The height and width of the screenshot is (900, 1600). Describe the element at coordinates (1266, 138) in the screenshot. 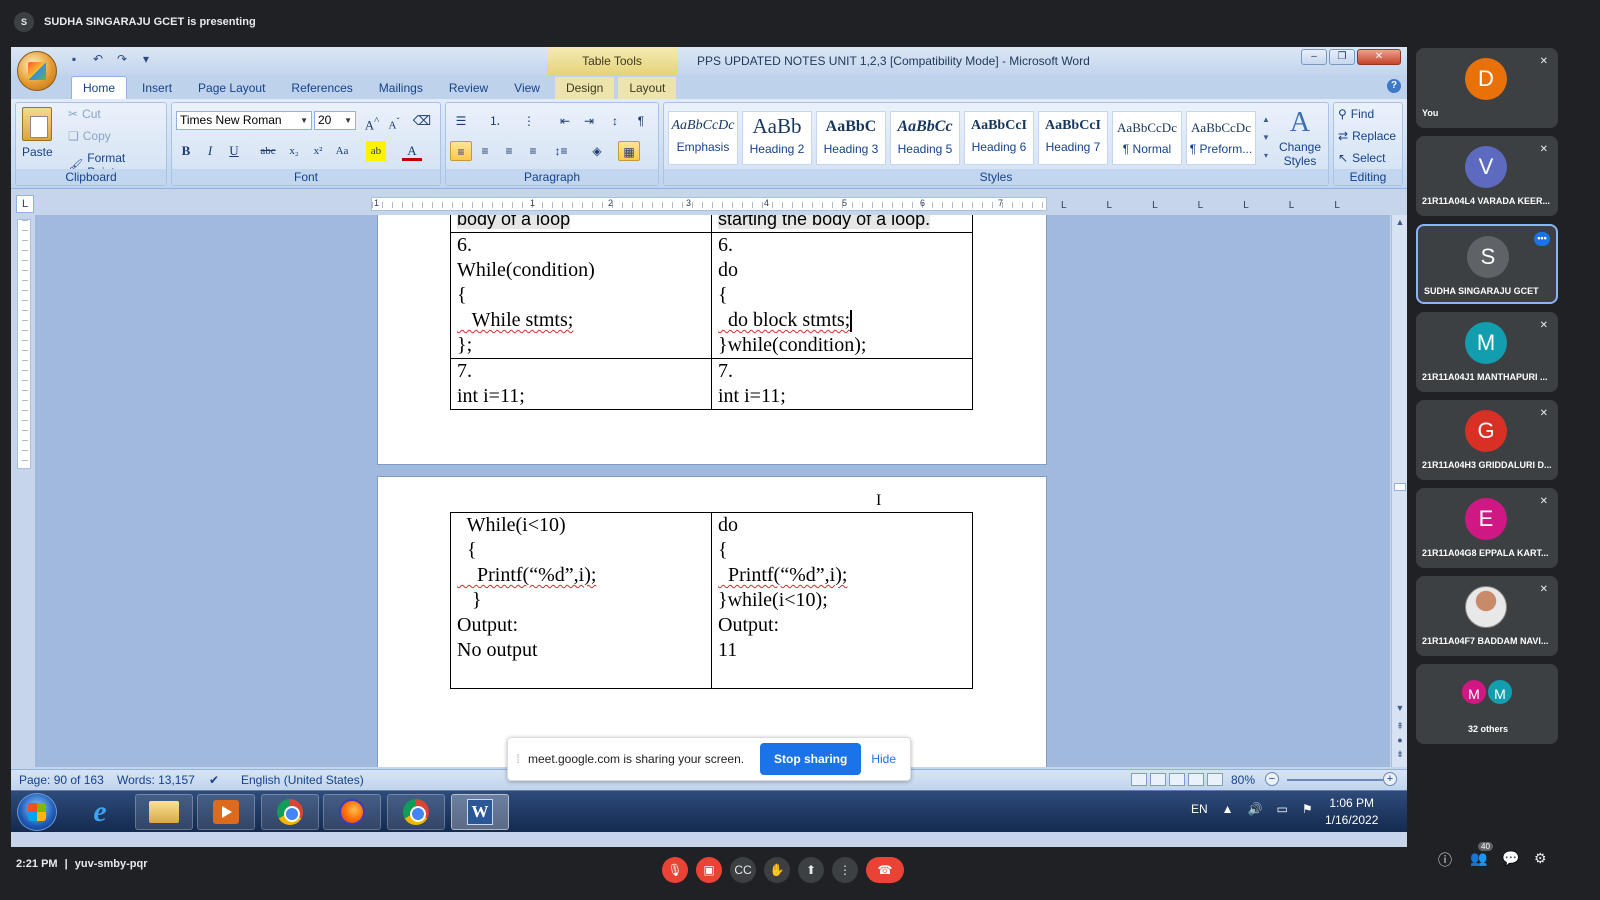

I see `styles-scroll: ▲ ▼ ▾` at that location.